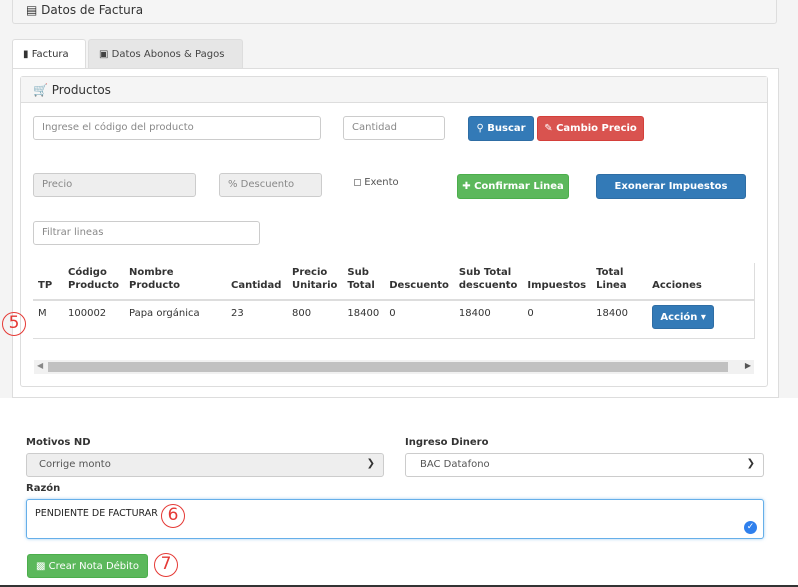 The image size is (798, 587). Describe the element at coordinates (174, 282) in the screenshot. I see `col-name: Nombre Producto` at that location.